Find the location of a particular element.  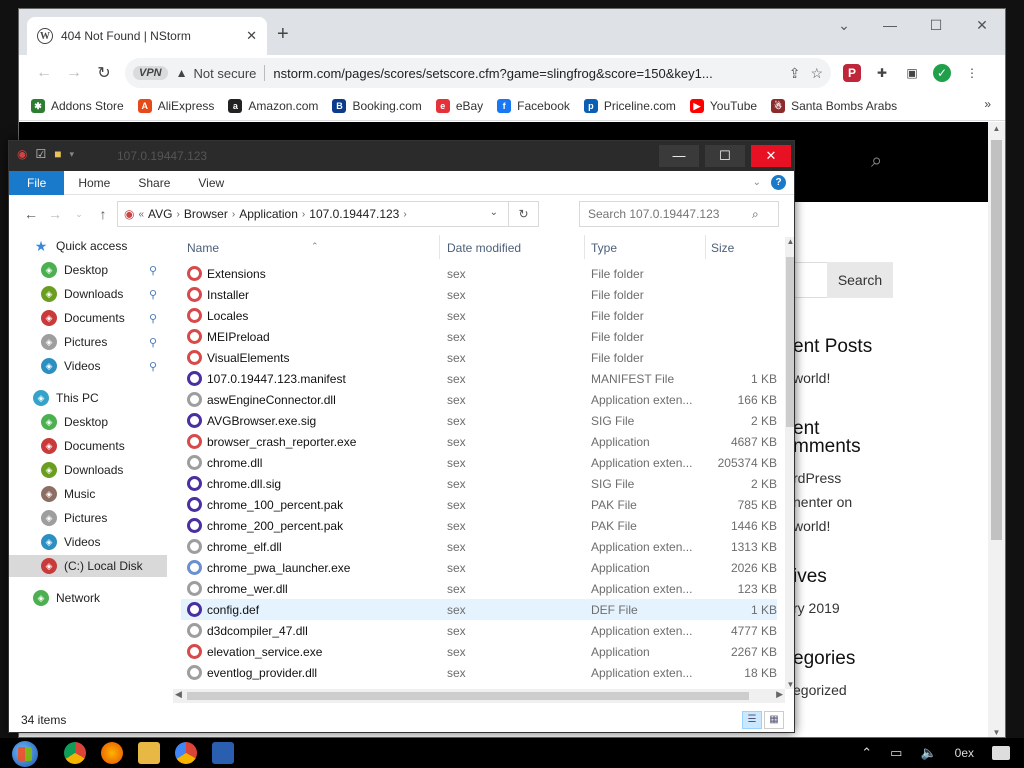

table-row: MEIPreload sex File folder is located at coordinates (479, 336).